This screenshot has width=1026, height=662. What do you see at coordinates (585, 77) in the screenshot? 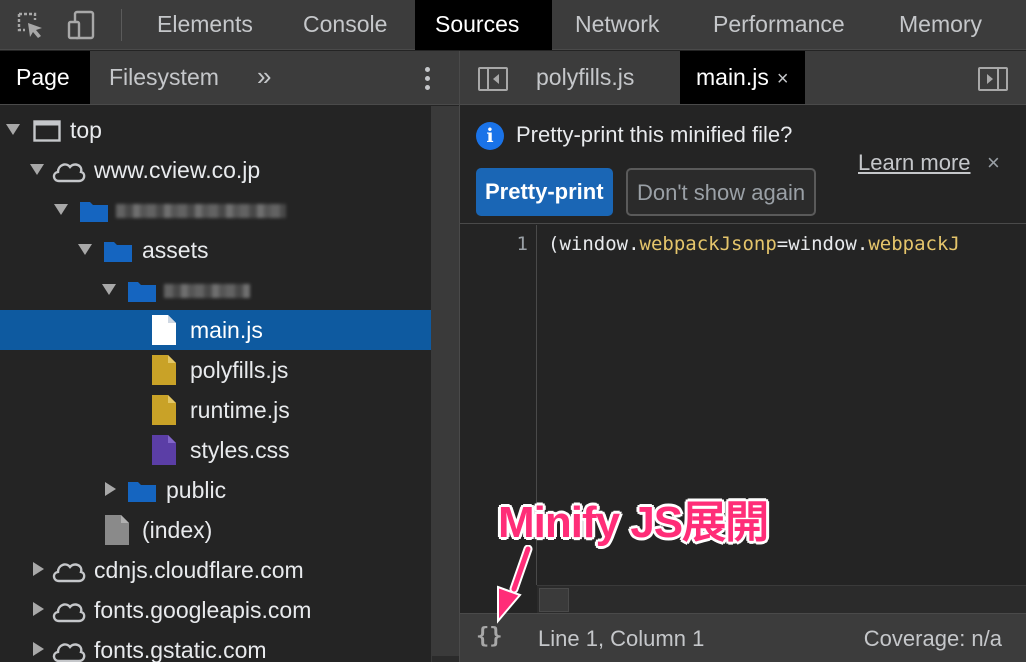
I see `editor-tab-polyfills: polyfills.js` at bounding box center [585, 77].